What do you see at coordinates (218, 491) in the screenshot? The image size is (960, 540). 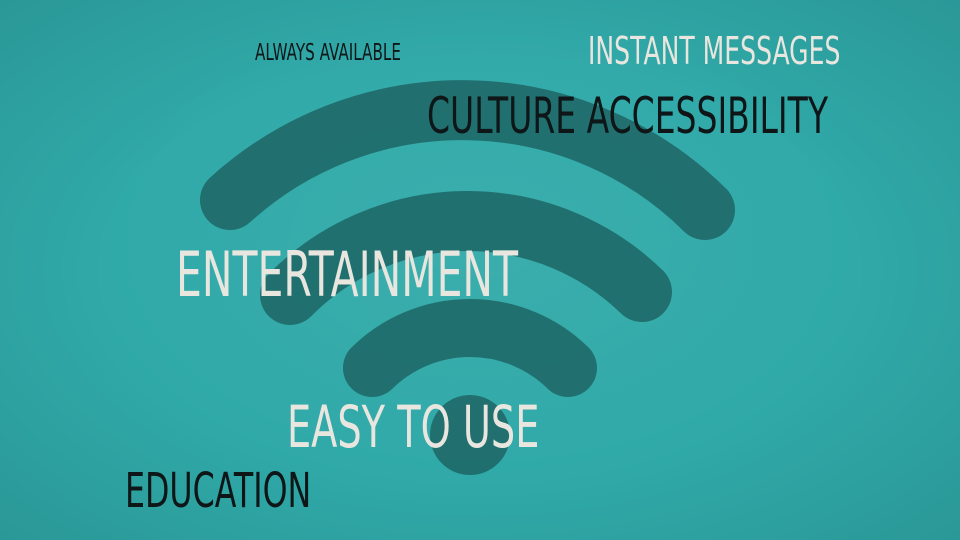 I see `word-education: EDUCATION` at bounding box center [218, 491].